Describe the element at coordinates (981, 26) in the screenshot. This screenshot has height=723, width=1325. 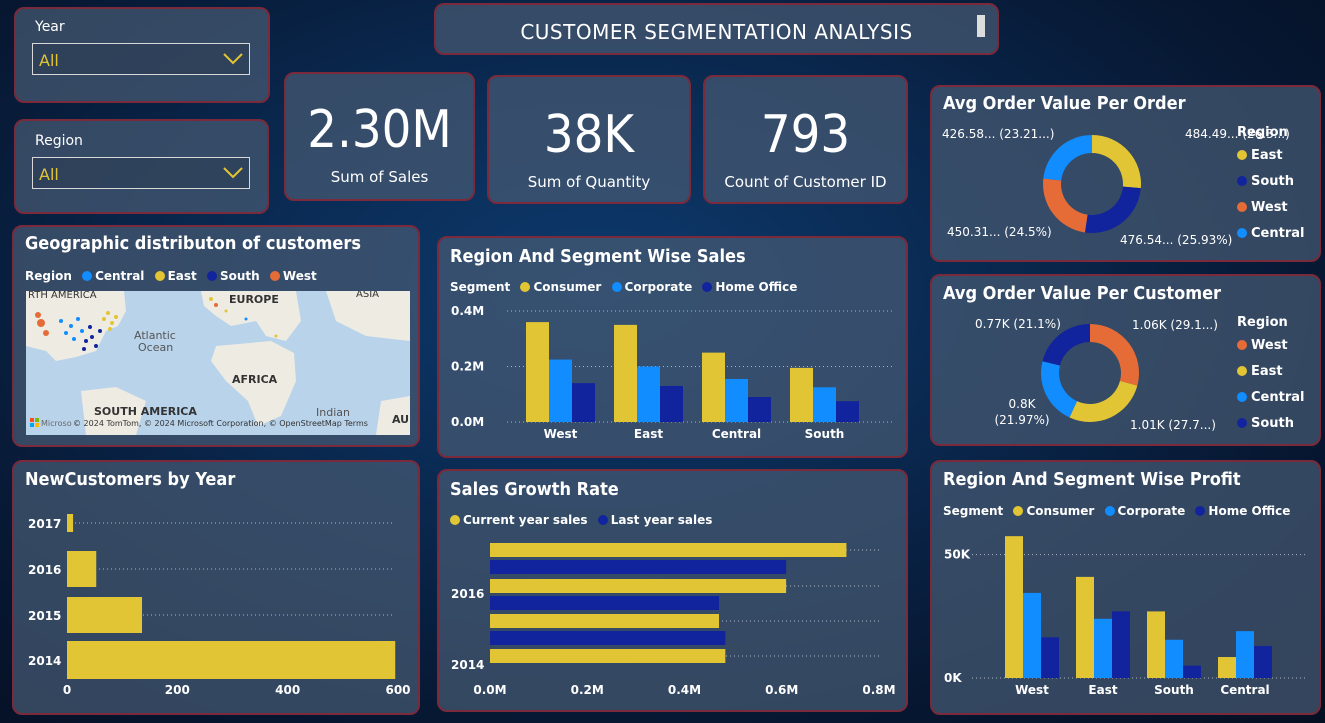
I see `scroll-indicator` at that location.